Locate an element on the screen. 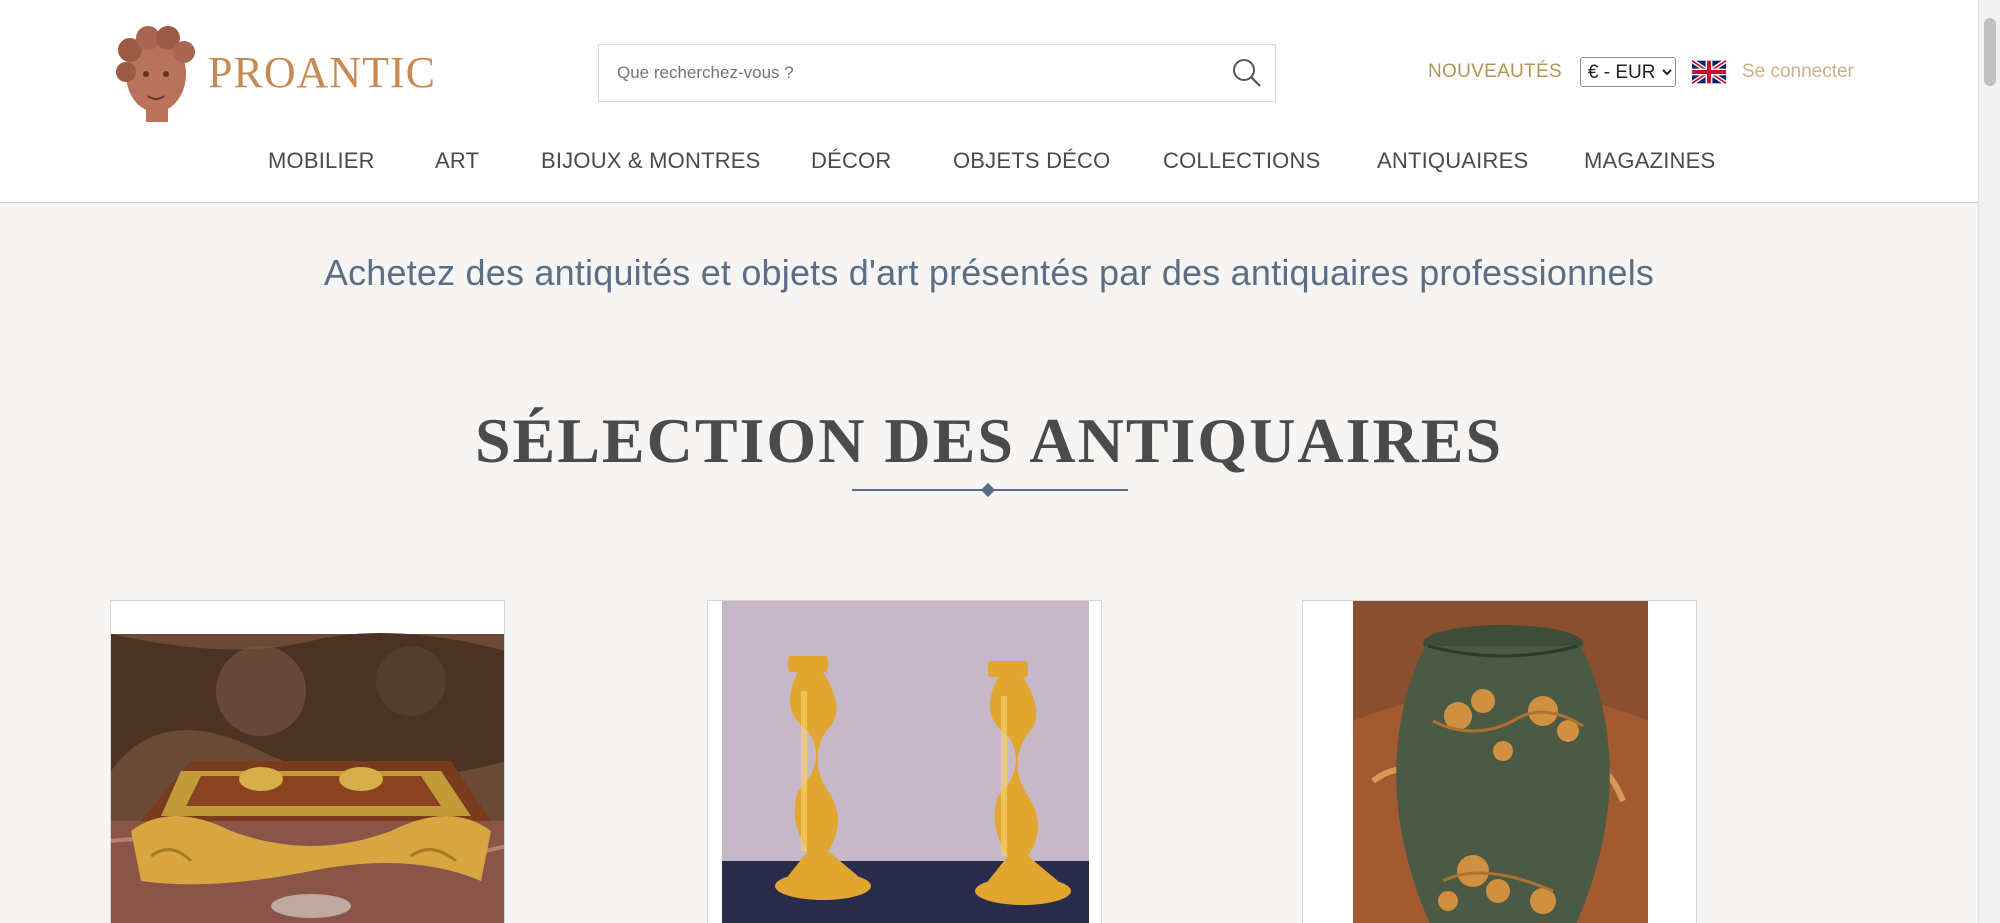 The width and height of the screenshot is (2000, 923). site-logo: PROANTIC is located at coordinates (282, 72).